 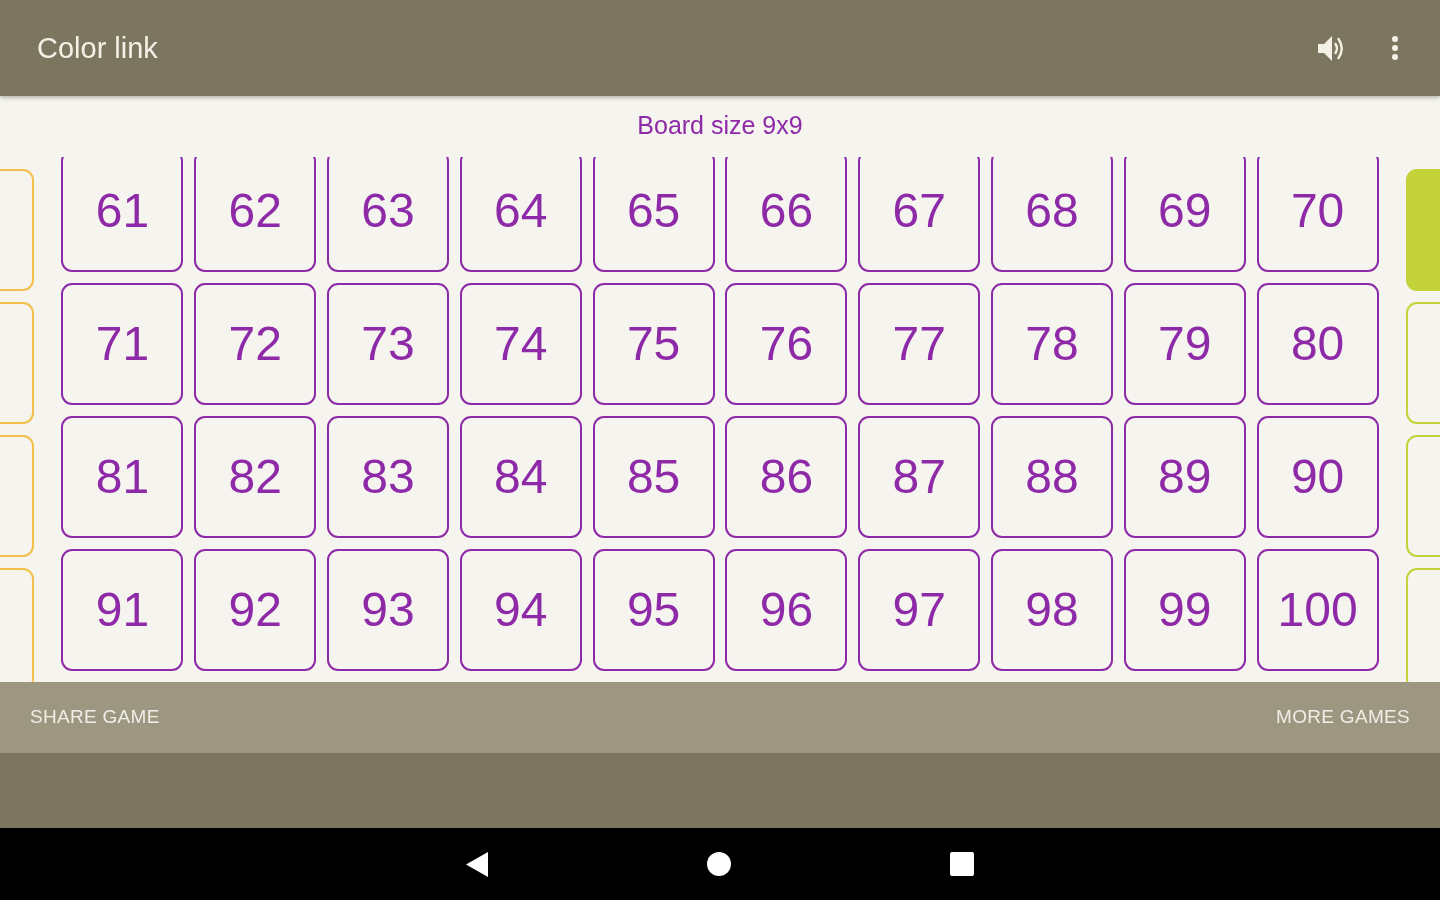 I want to click on level-tile: 97, so click(x=919, y=610).